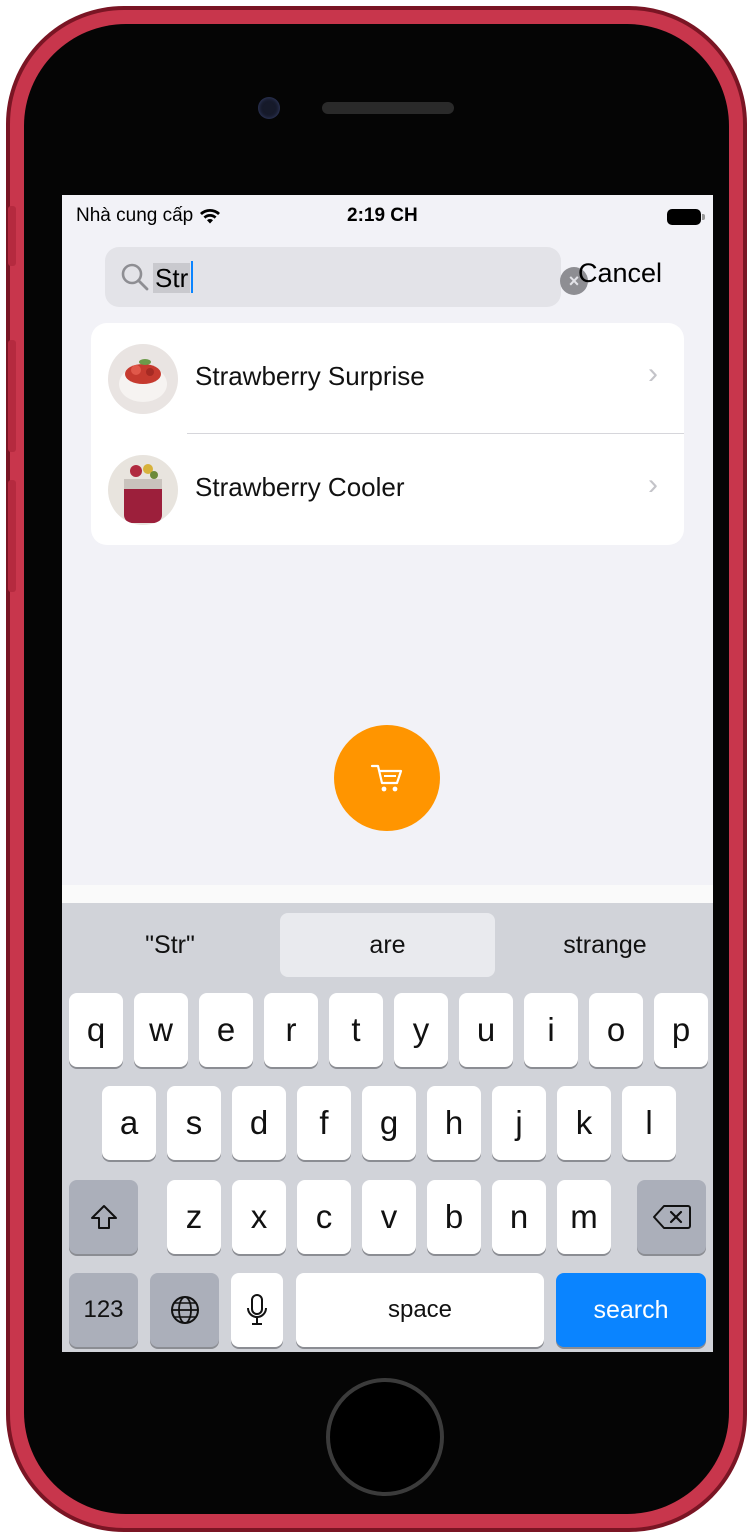 The height and width of the screenshot is (1538, 753). I want to click on key-r: r, so click(291, 1030).